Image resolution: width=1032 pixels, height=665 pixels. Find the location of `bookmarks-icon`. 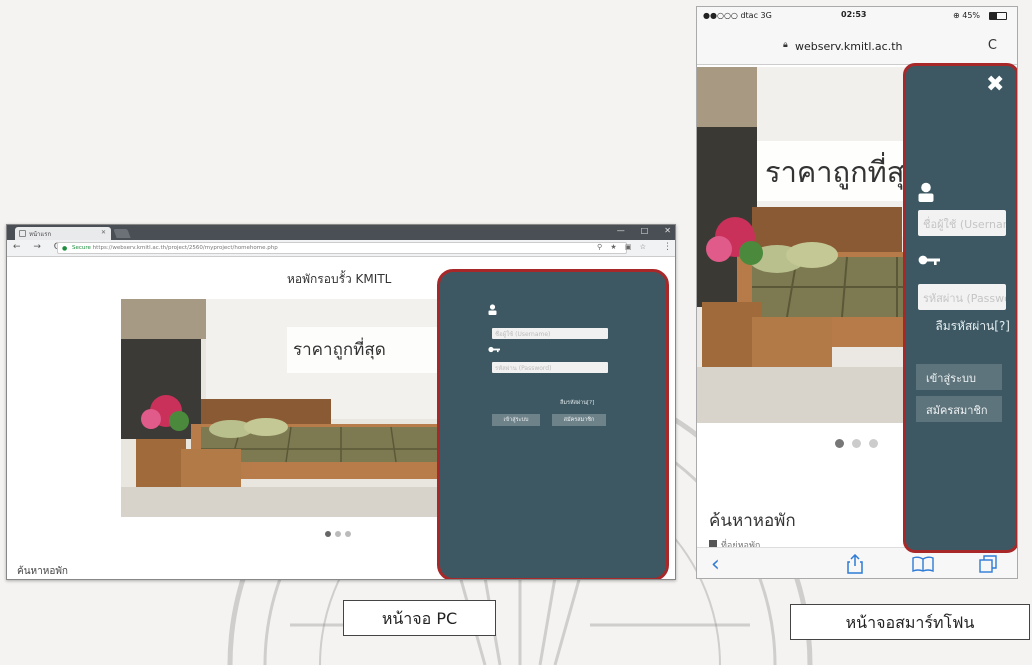

bookmarks-icon is located at coordinates (923, 564).